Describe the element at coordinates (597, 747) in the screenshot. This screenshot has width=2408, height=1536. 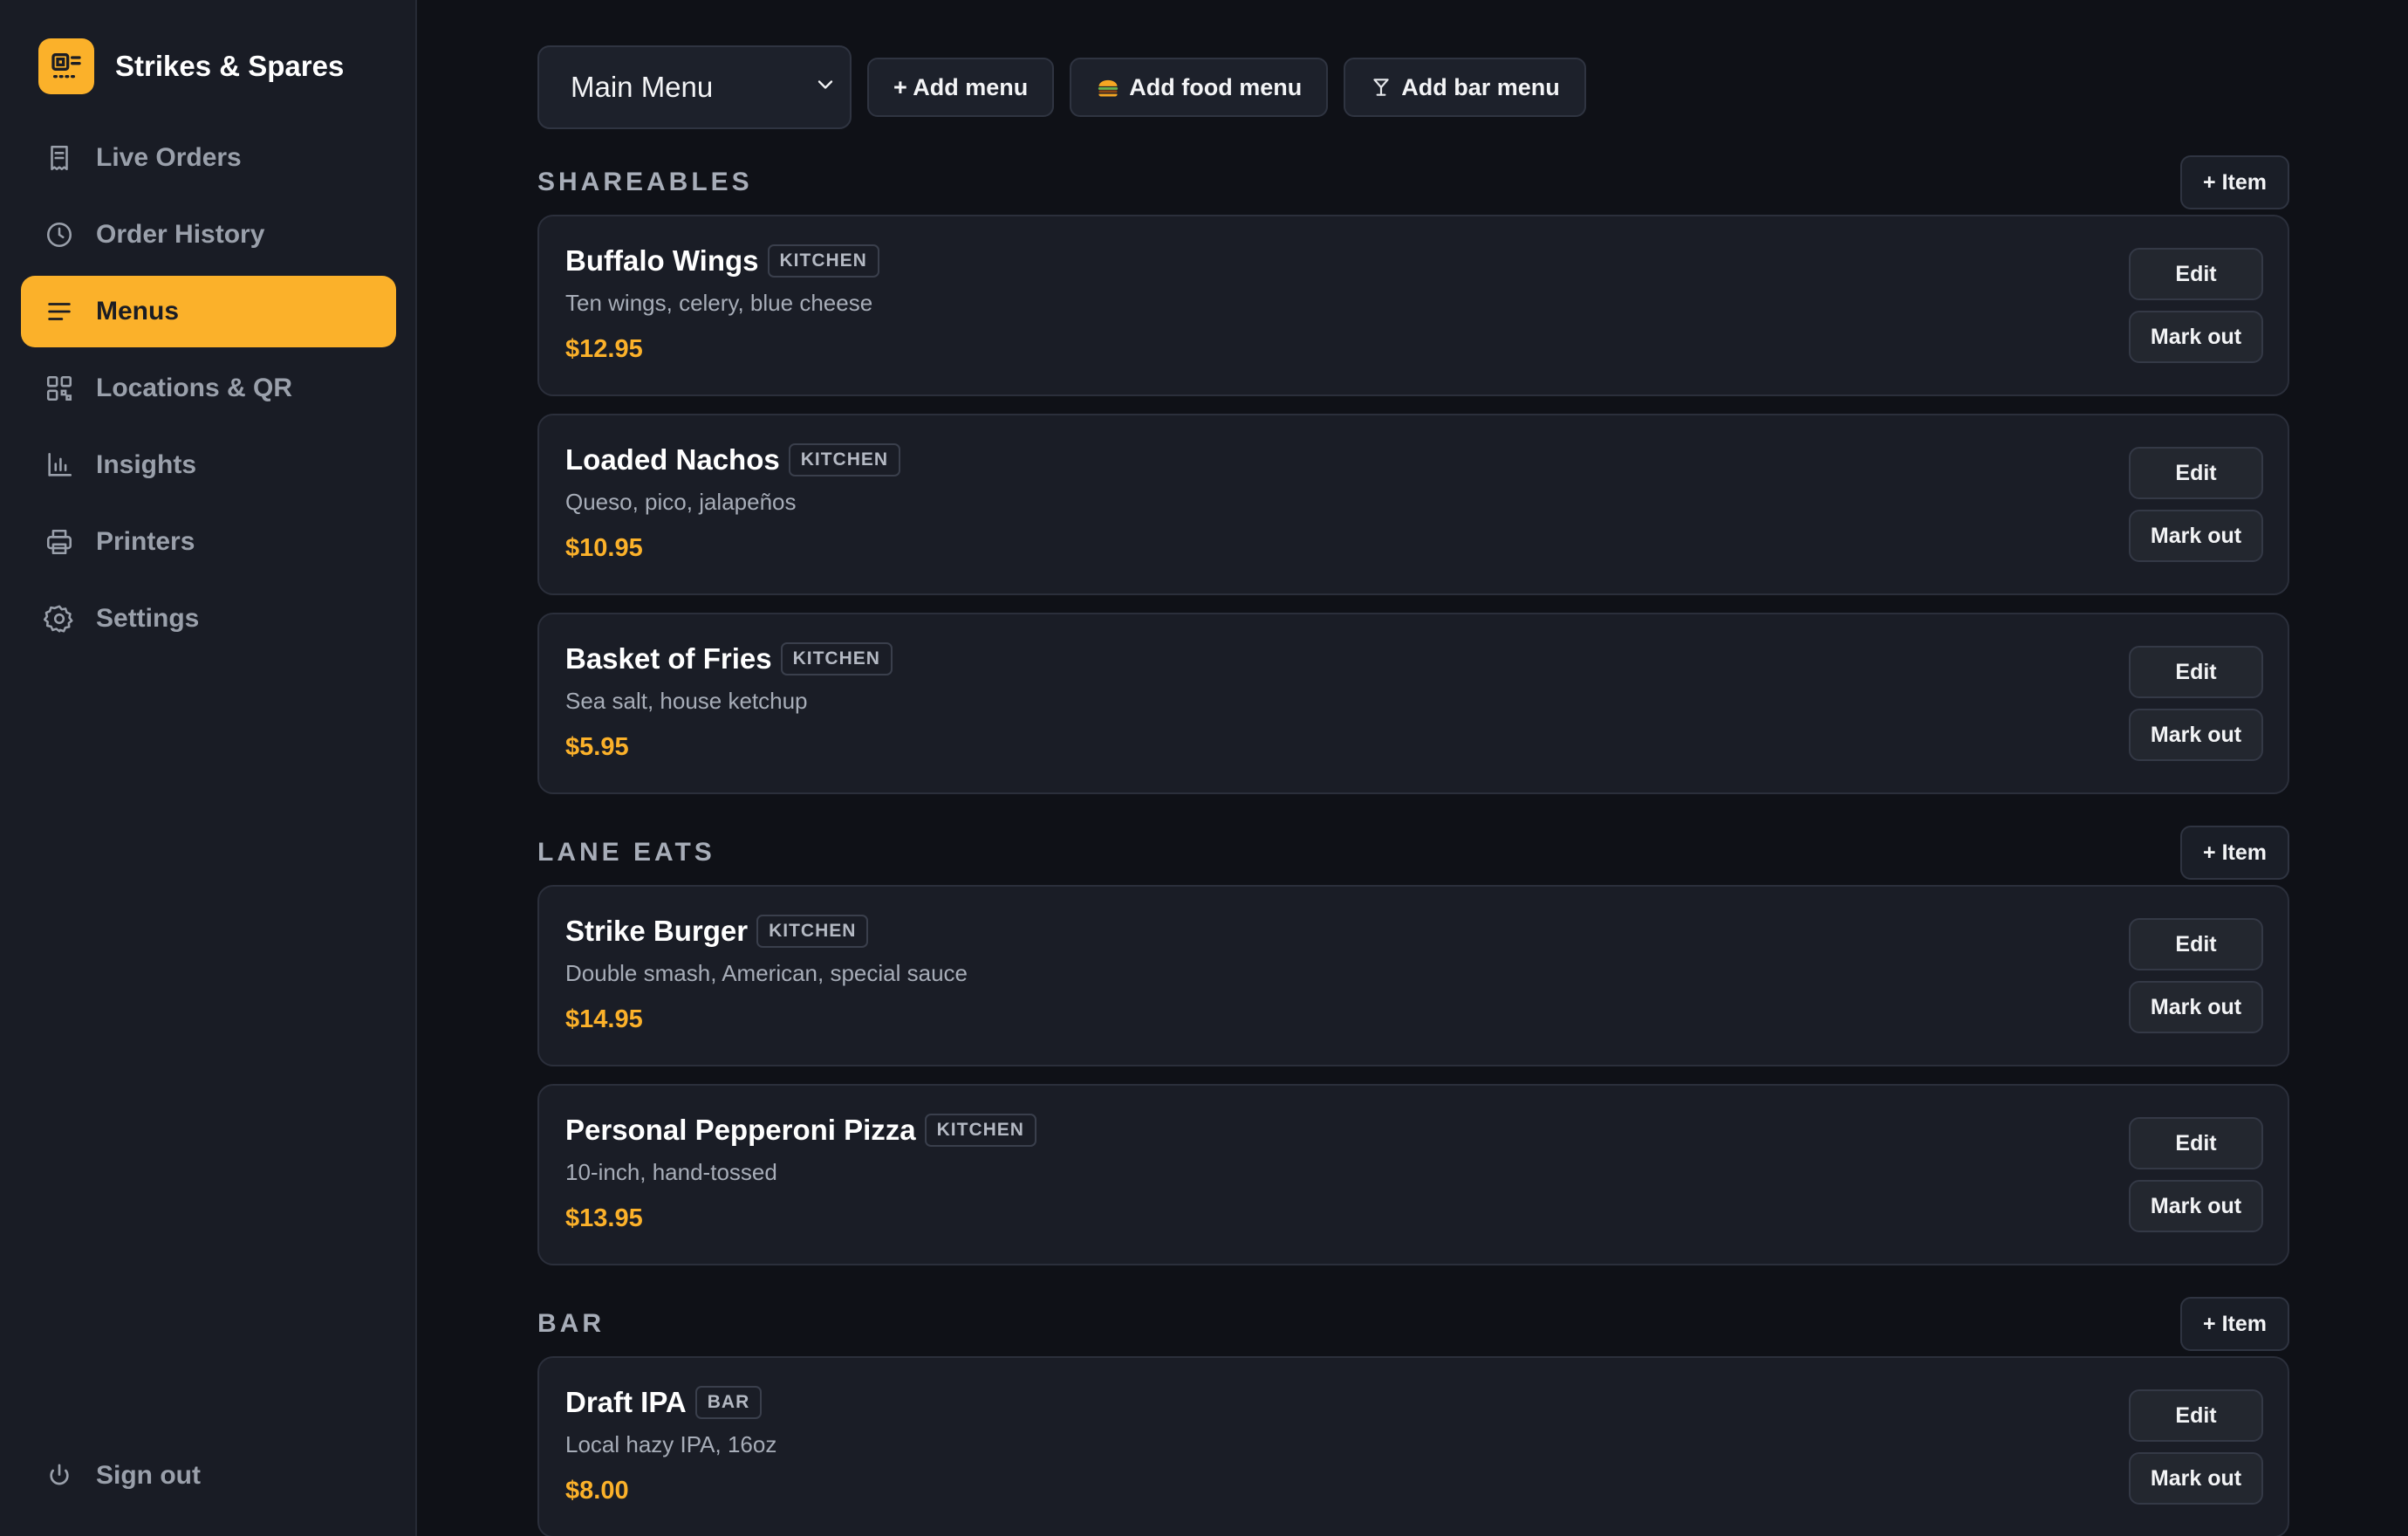
I see `item-price: $5.95` at that location.